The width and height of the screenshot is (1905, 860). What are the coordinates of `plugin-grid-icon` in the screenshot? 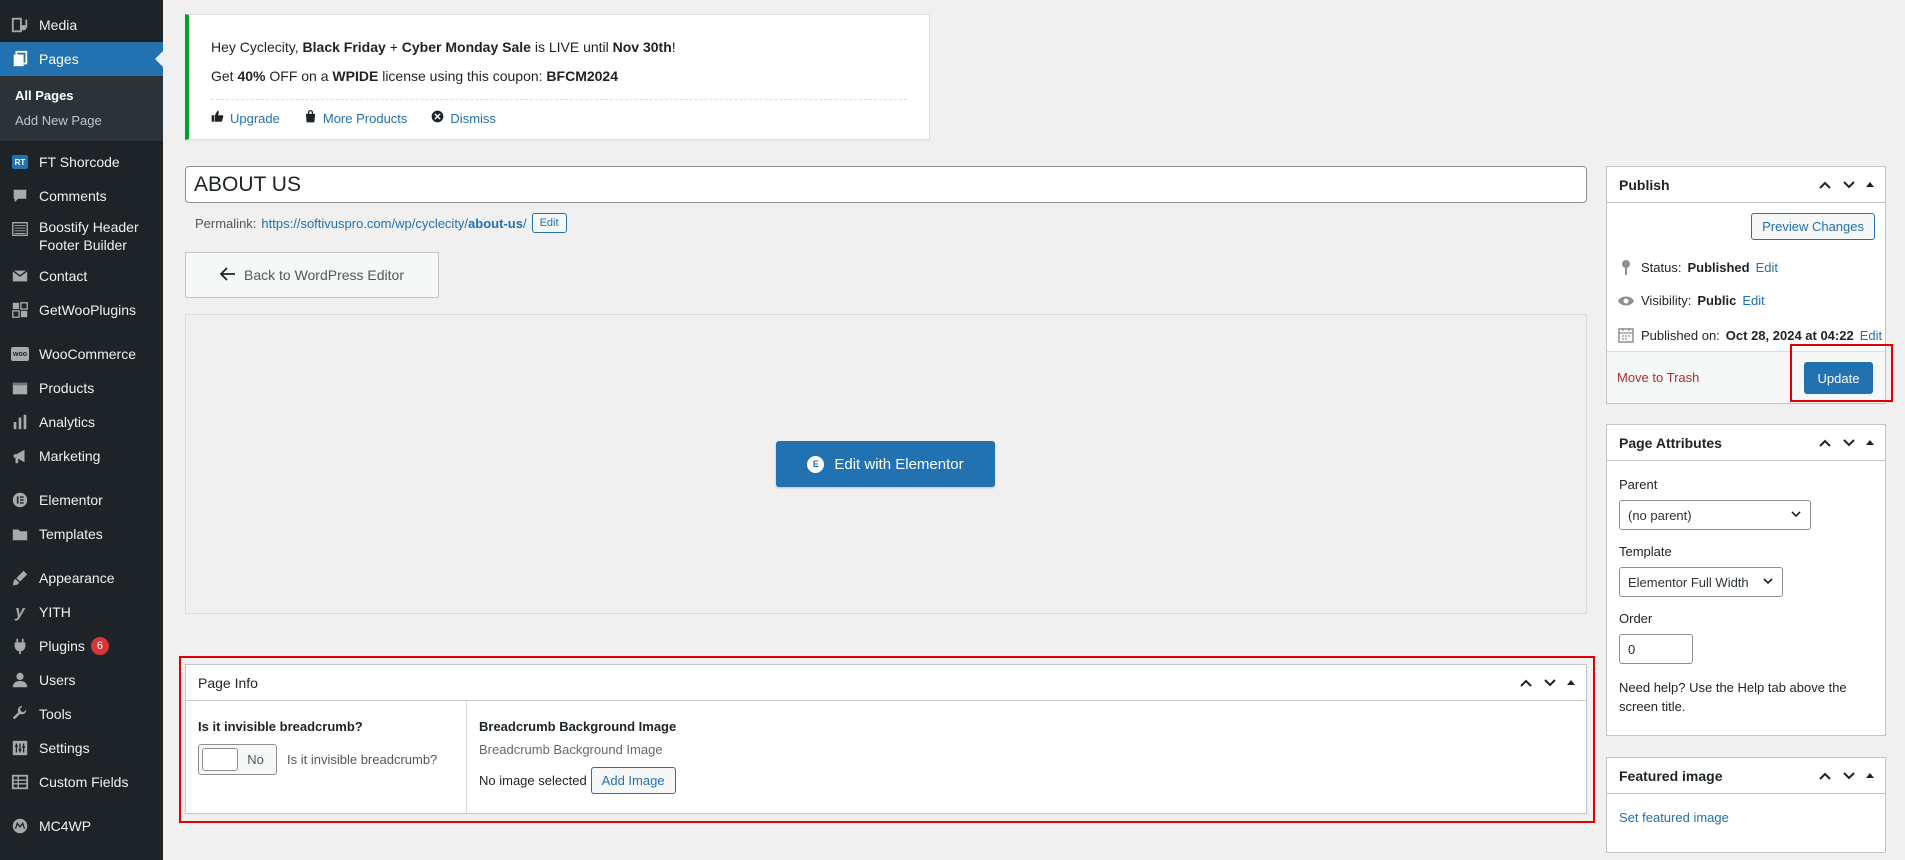 It's located at (20, 310).